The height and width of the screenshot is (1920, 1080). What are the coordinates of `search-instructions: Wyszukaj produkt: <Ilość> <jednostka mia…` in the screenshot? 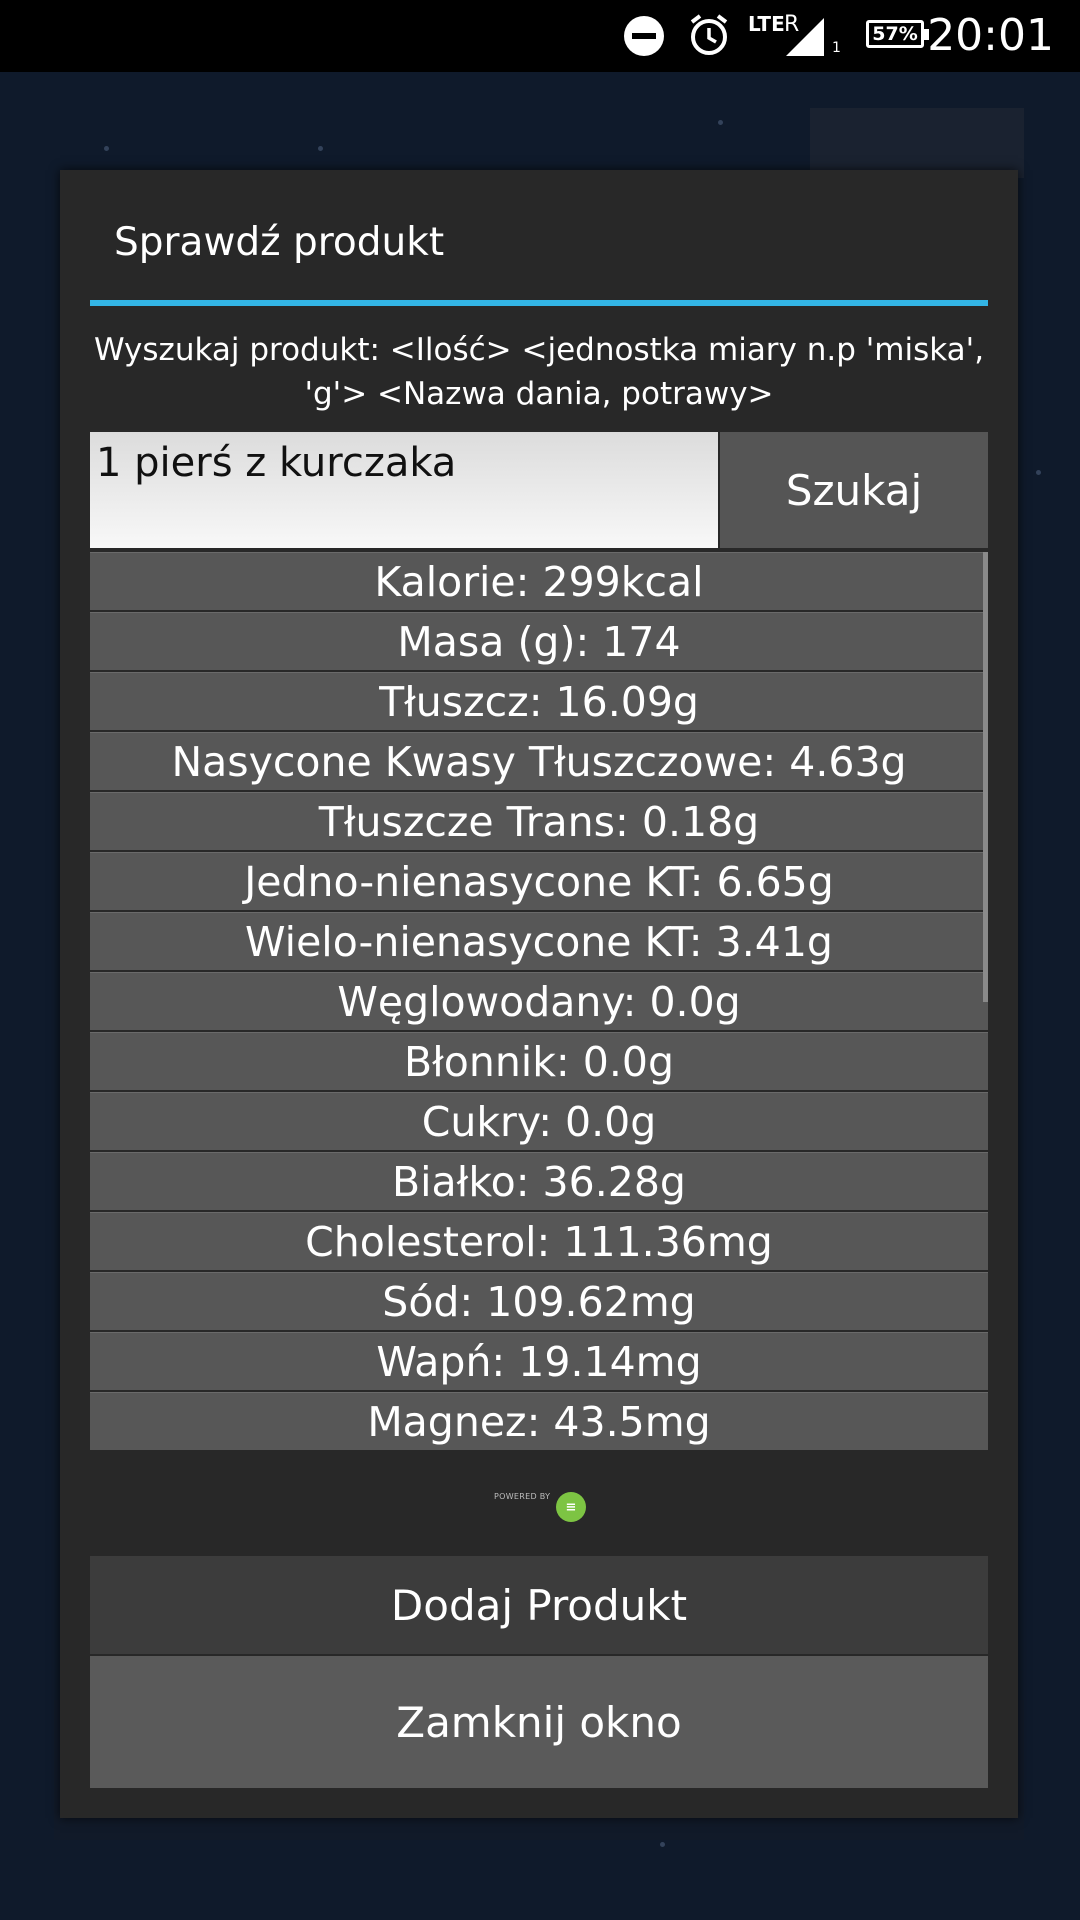 It's located at (539, 372).